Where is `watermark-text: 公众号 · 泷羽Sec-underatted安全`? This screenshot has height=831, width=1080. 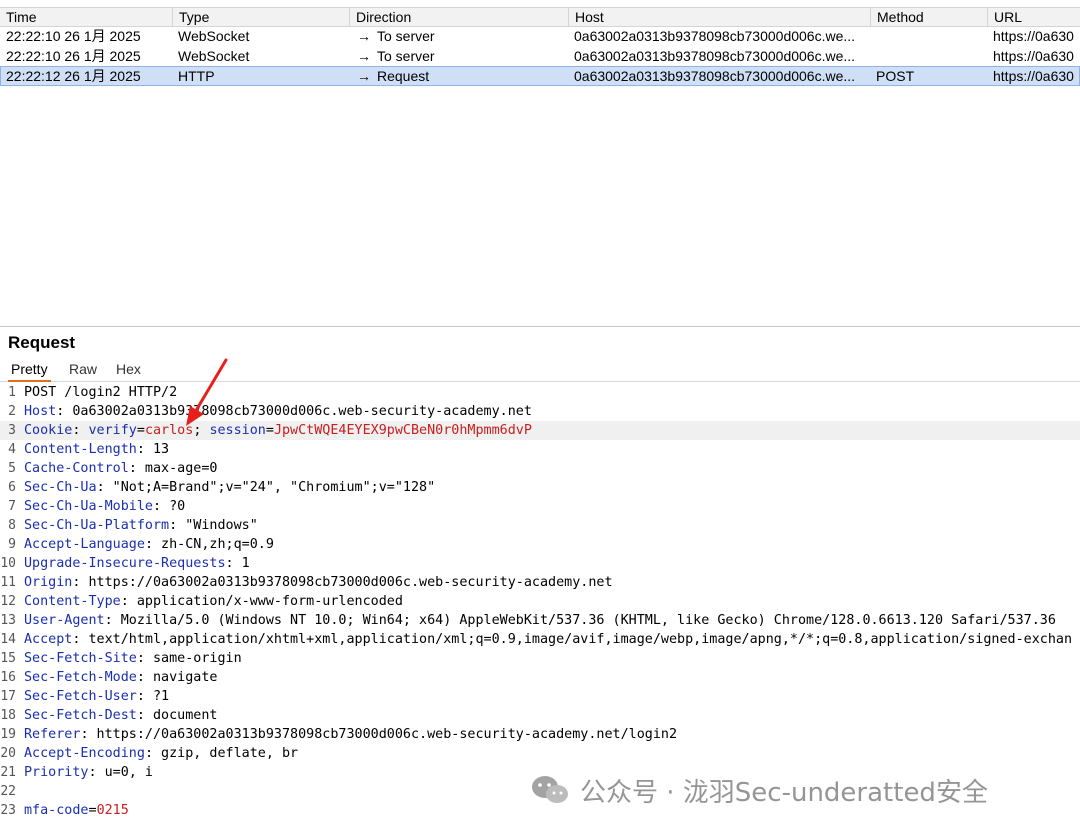 watermark-text: 公众号 · 泷羽Sec-underatted安全 is located at coordinates (784, 792).